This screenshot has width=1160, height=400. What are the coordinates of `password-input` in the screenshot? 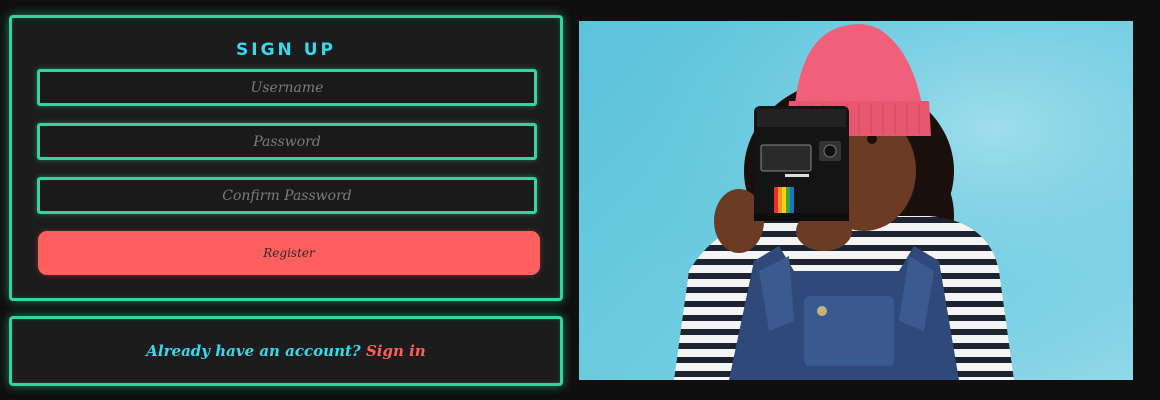 It's located at (287, 141).